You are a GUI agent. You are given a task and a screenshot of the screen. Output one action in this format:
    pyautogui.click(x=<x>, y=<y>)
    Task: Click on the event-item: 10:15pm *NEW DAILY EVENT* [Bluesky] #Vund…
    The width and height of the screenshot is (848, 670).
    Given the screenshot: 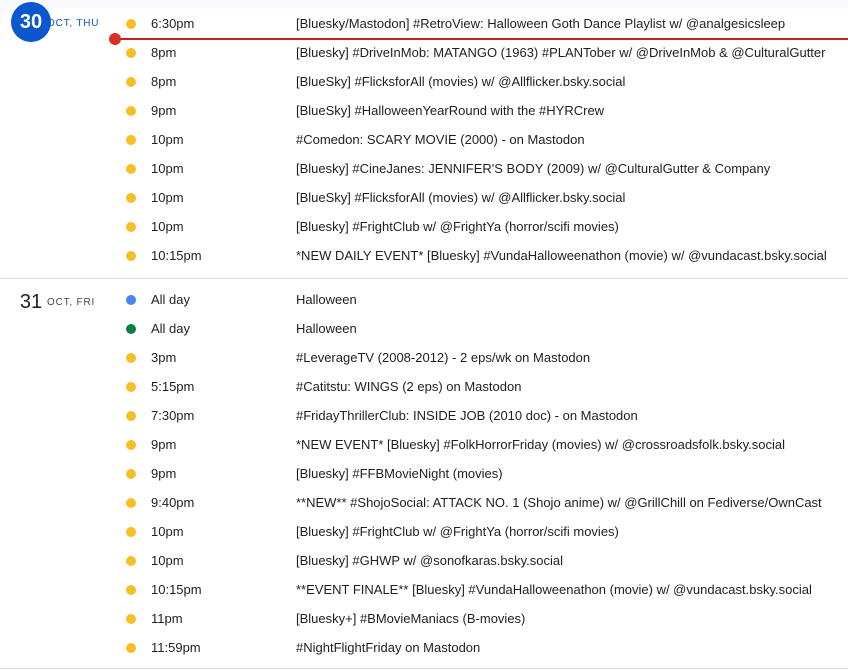 What is the action you would take?
    pyautogui.click(x=424, y=255)
    